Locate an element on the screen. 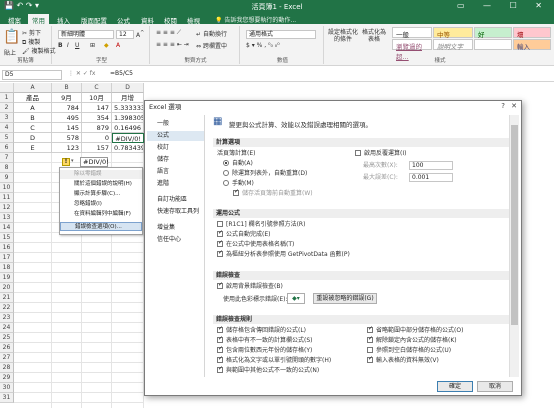  nav-language: 語言 is located at coordinates (175, 172).